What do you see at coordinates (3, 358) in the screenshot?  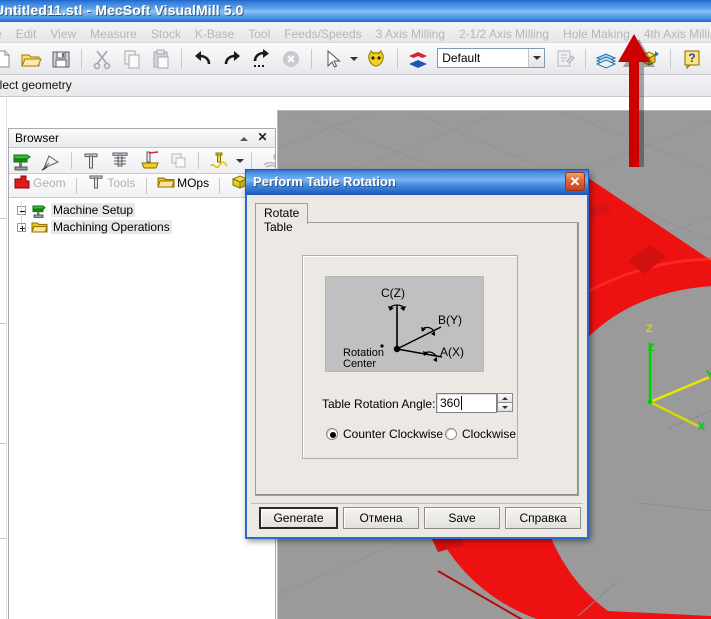 I see `dock-strip` at bounding box center [3, 358].